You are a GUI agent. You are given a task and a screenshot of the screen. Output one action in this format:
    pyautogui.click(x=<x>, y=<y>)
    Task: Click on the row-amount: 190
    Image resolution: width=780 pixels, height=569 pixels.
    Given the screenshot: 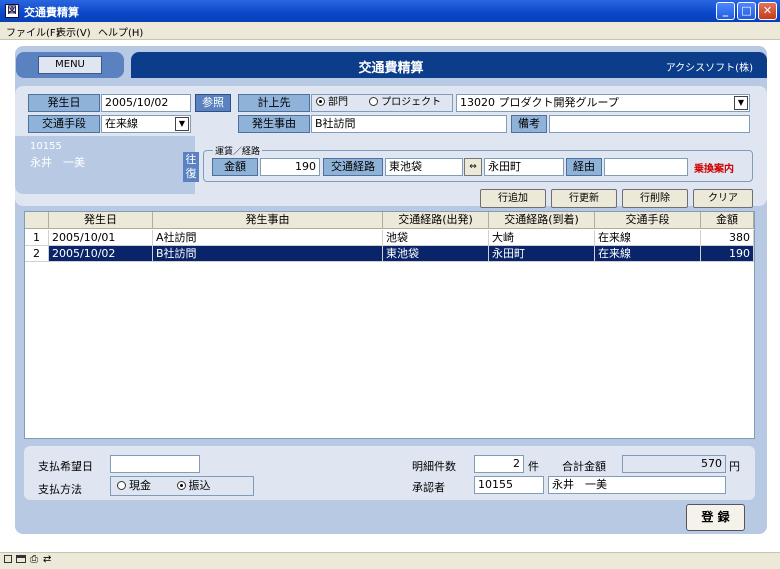 What is the action you would take?
    pyautogui.click(x=727, y=254)
    